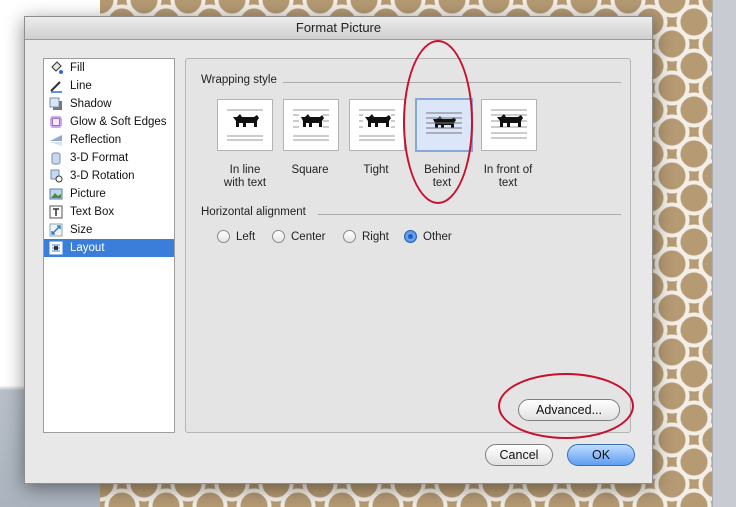 This screenshot has height=507, width=736. What do you see at coordinates (109, 194) in the screenshot?
I see `sidebar-item-picture: Picture` at bounding box center [109, 194].